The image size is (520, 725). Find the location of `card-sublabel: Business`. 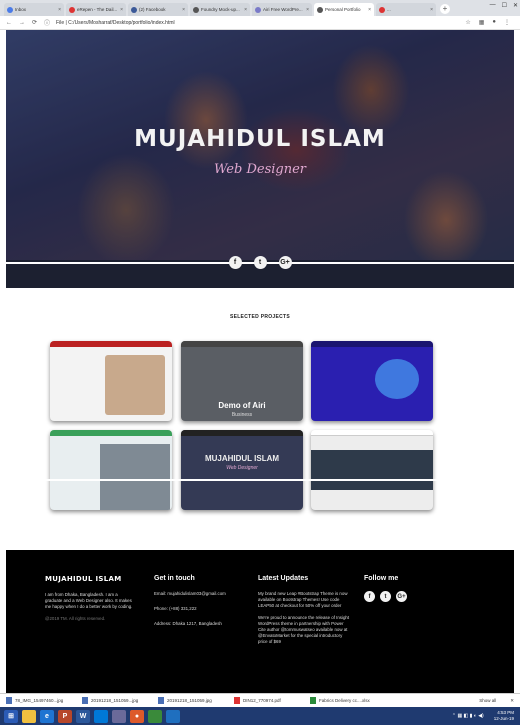

card-sublabel: Business is located at coordinates (242, 415).